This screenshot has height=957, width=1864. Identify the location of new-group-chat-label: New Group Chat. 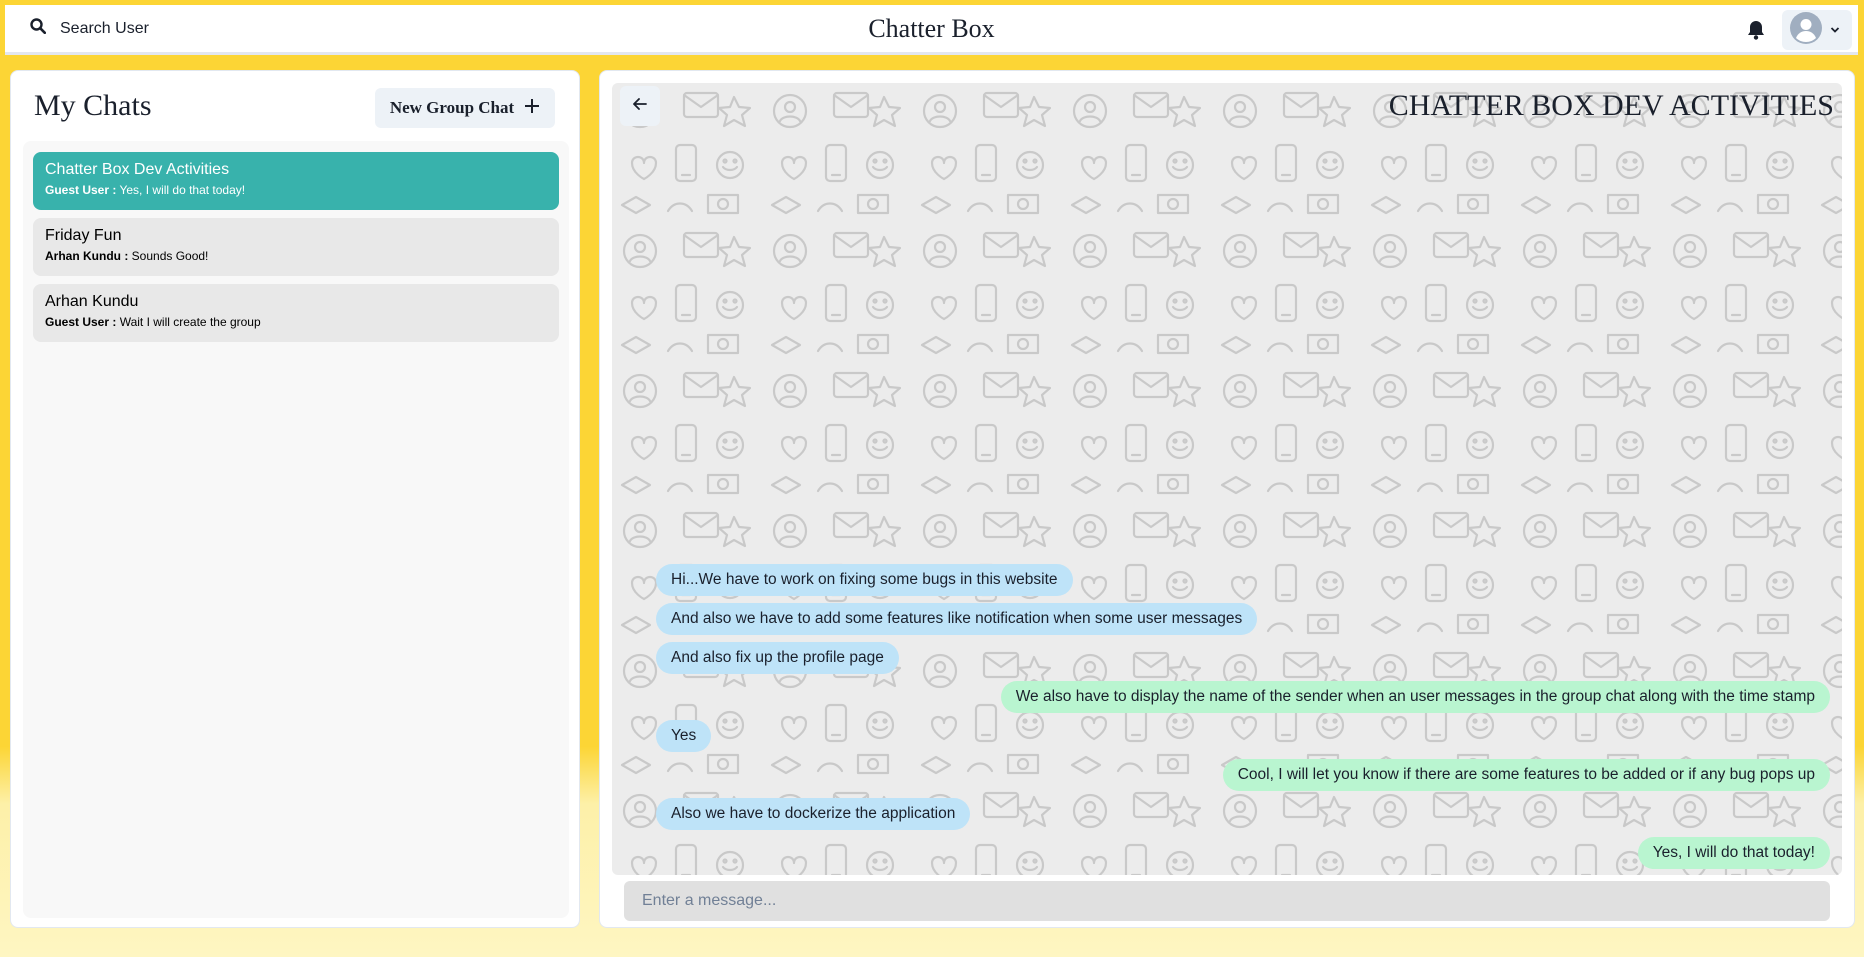
(452, 107).